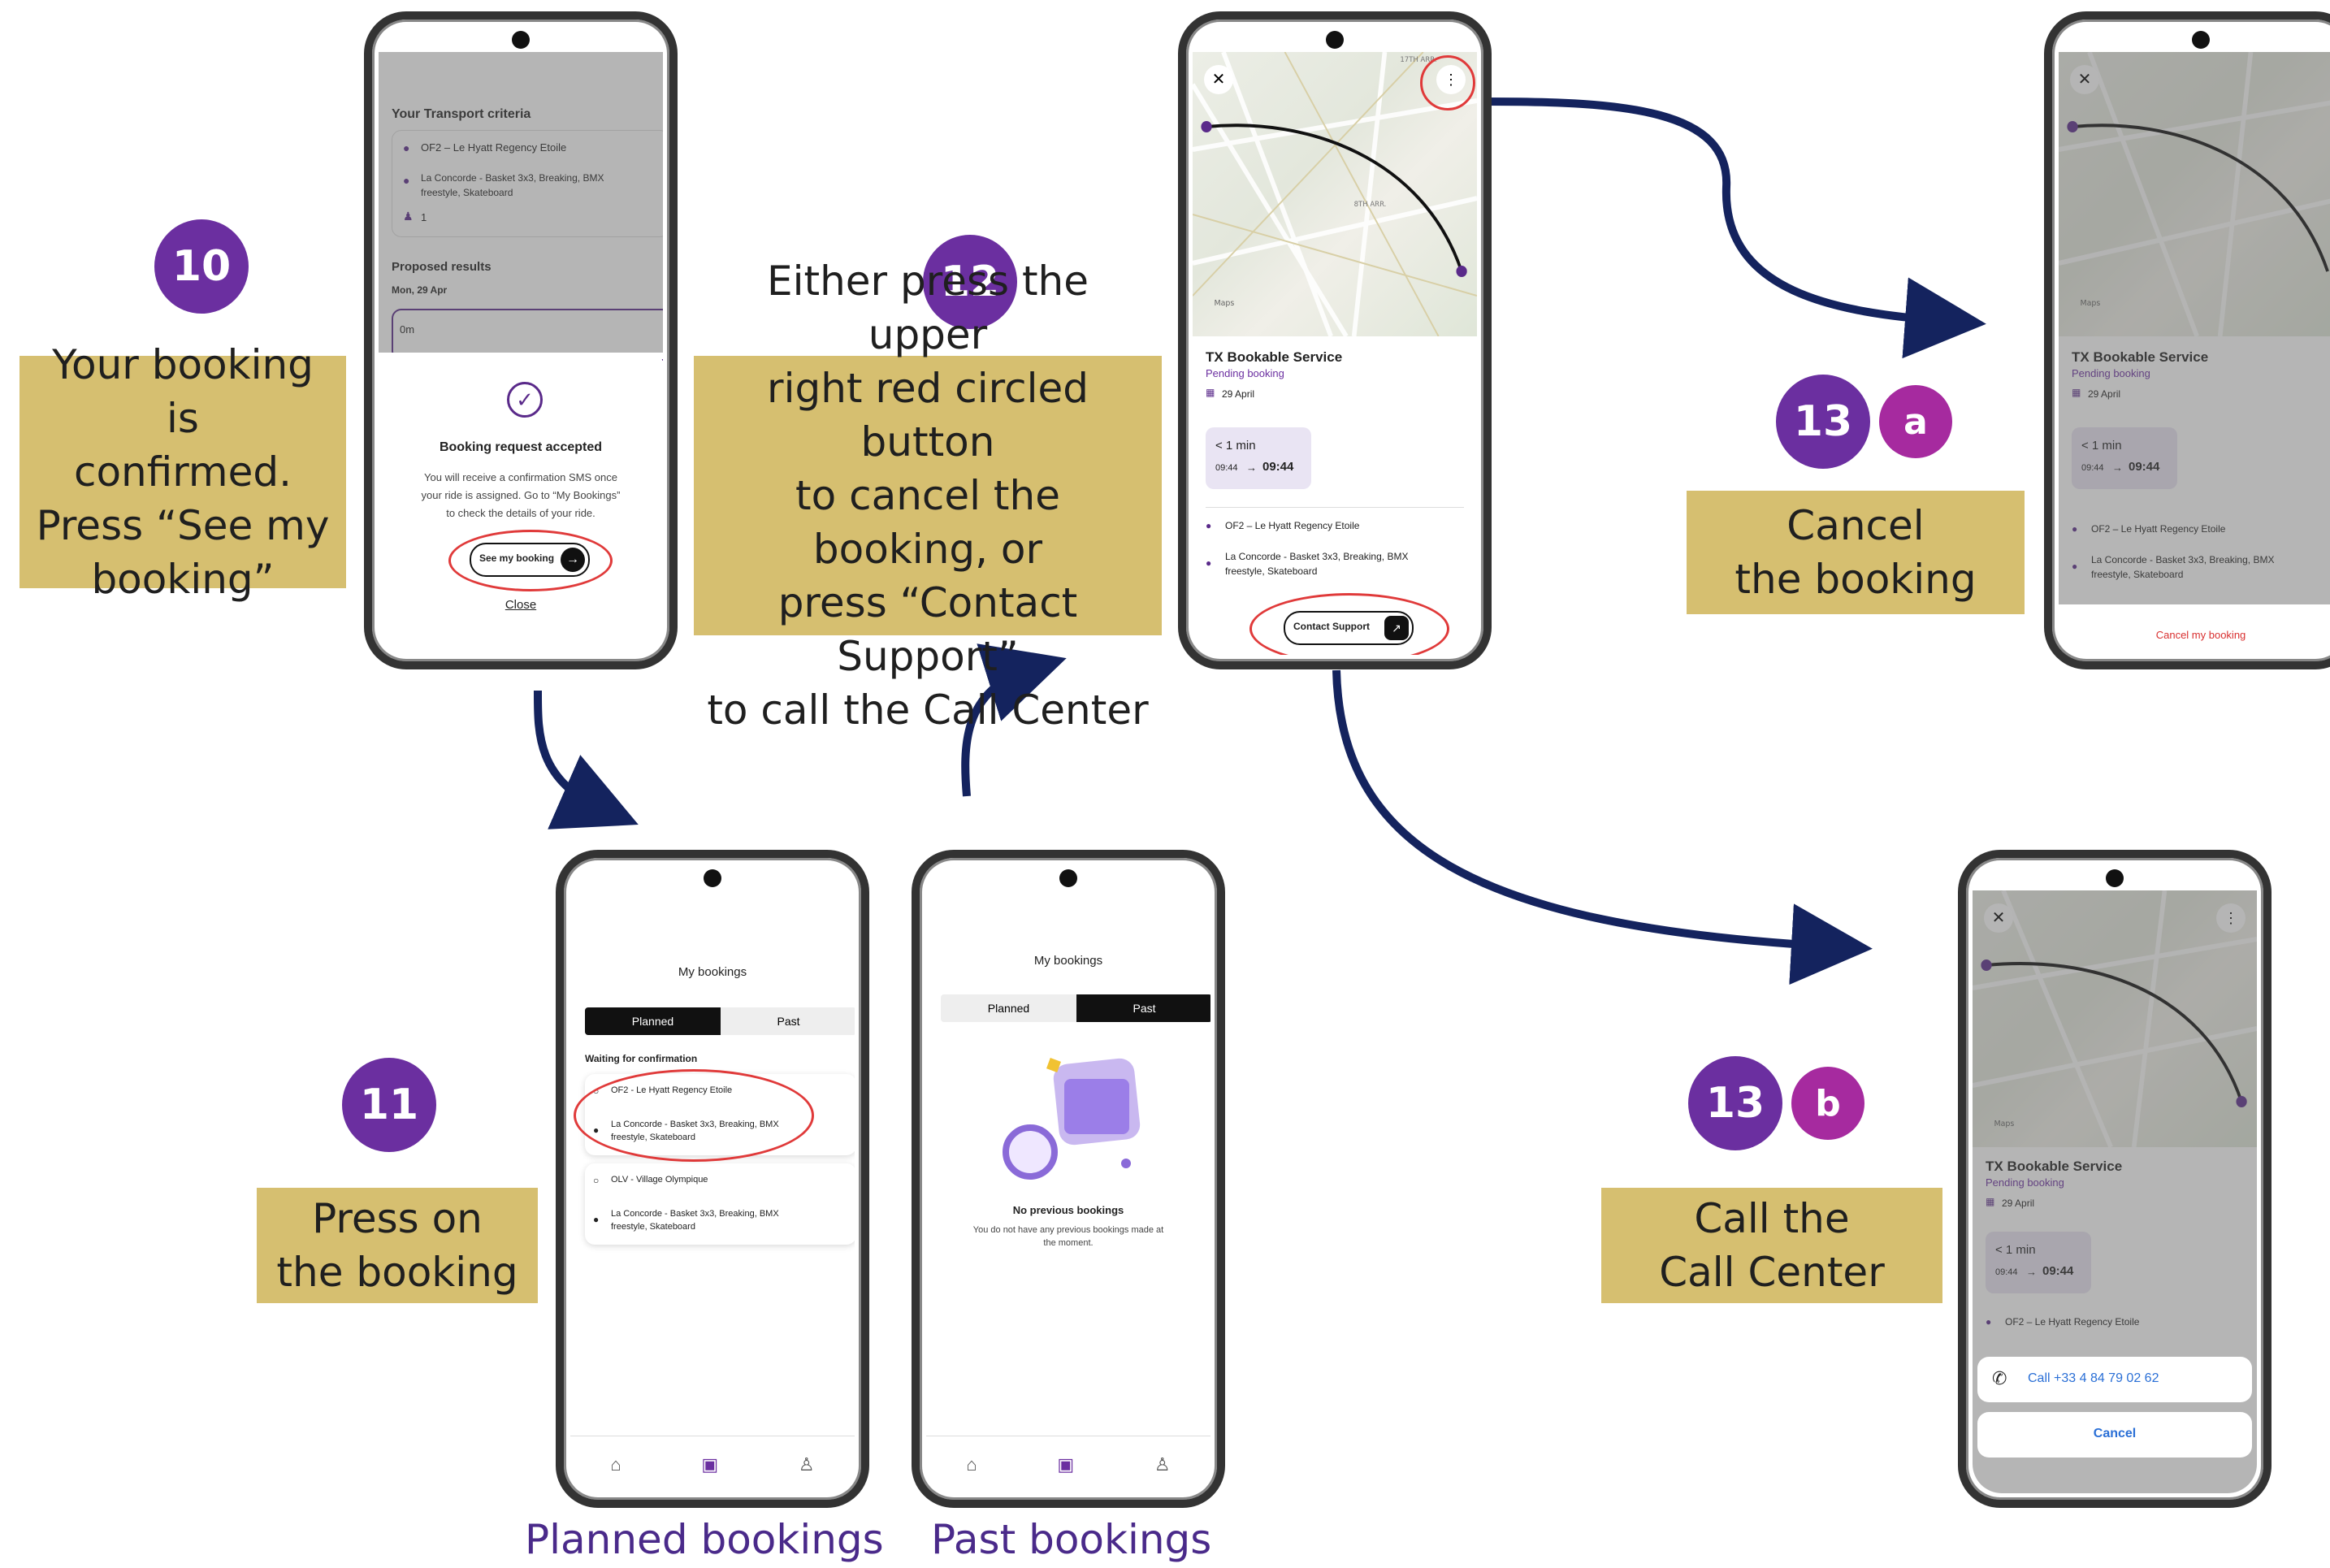 This screenshot has width=2330, height=1568. I want to click on cancel-sheet: Cancel my booking, so click(2194, 629).